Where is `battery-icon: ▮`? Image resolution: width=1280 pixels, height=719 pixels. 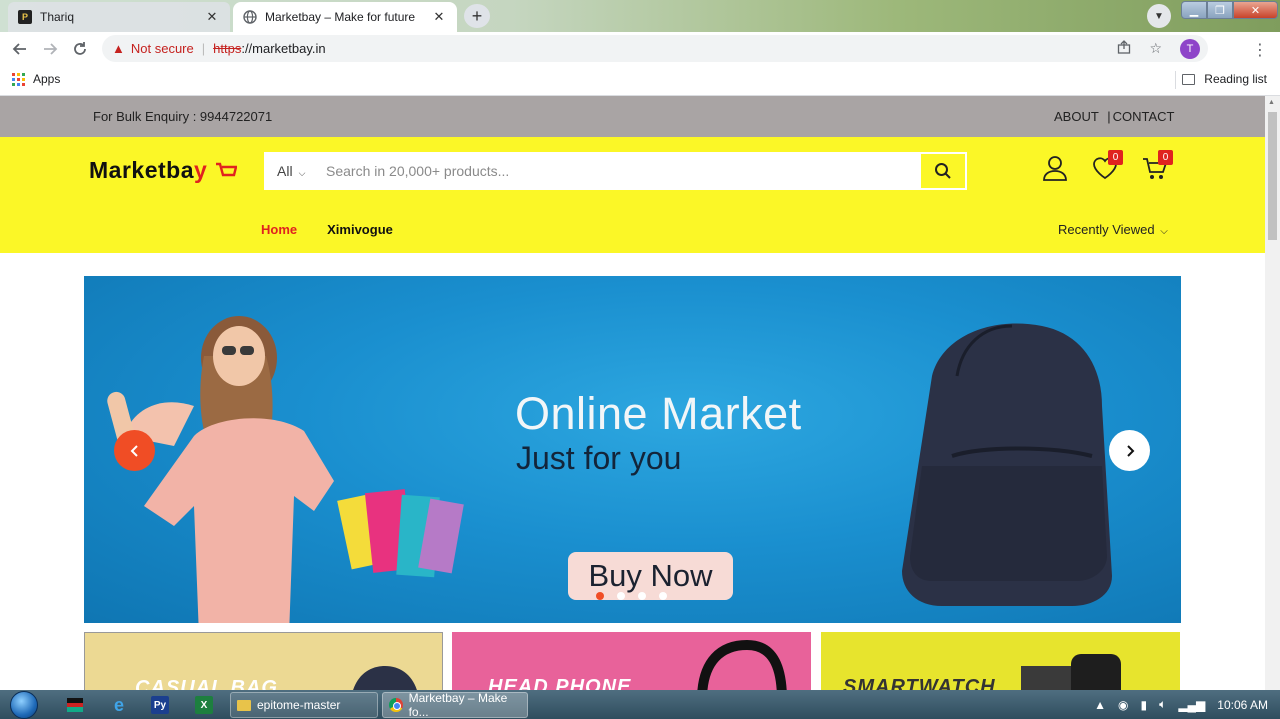
battery-icon: ▮ is located at coordinates (1144, 705).